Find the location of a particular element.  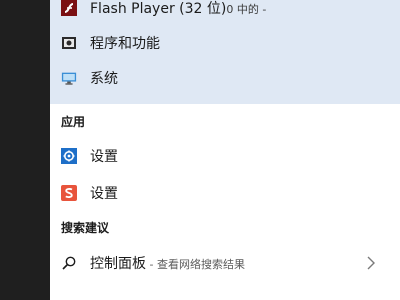

result-system: 系统 is located at coordinates (225, 78).